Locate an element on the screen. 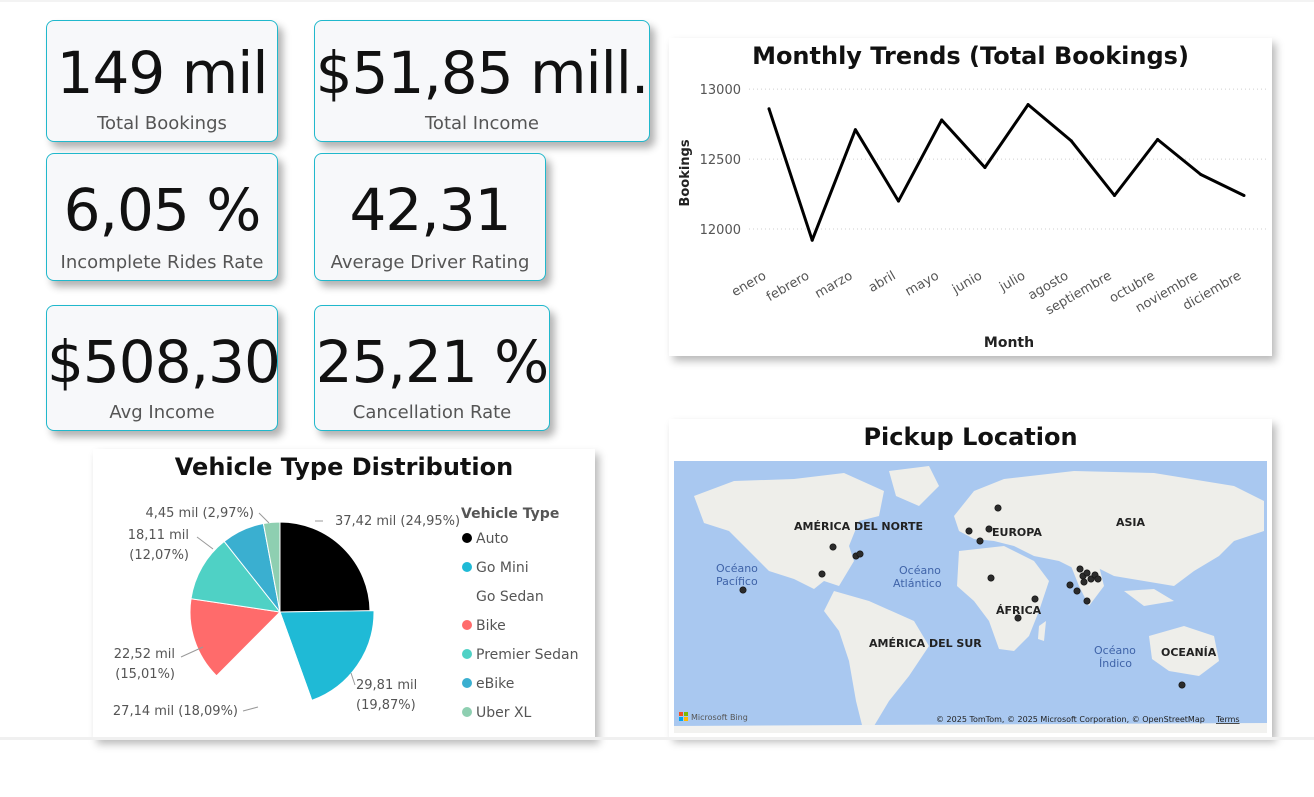 The image size is (1314, 797). kpi-label: Total Bookings is located at coordinates (162, 123).